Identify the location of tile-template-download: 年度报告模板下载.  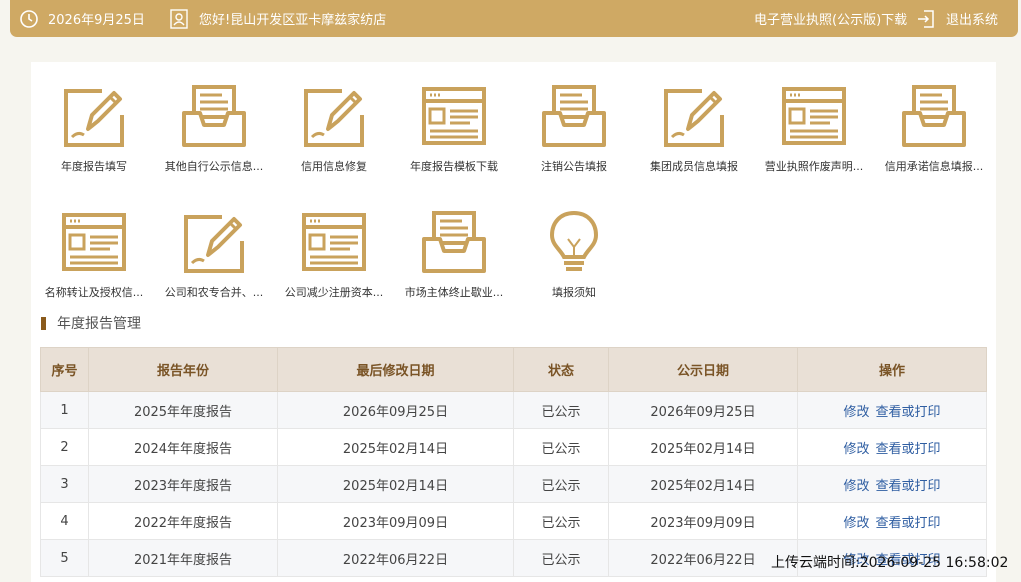
(454, 144).